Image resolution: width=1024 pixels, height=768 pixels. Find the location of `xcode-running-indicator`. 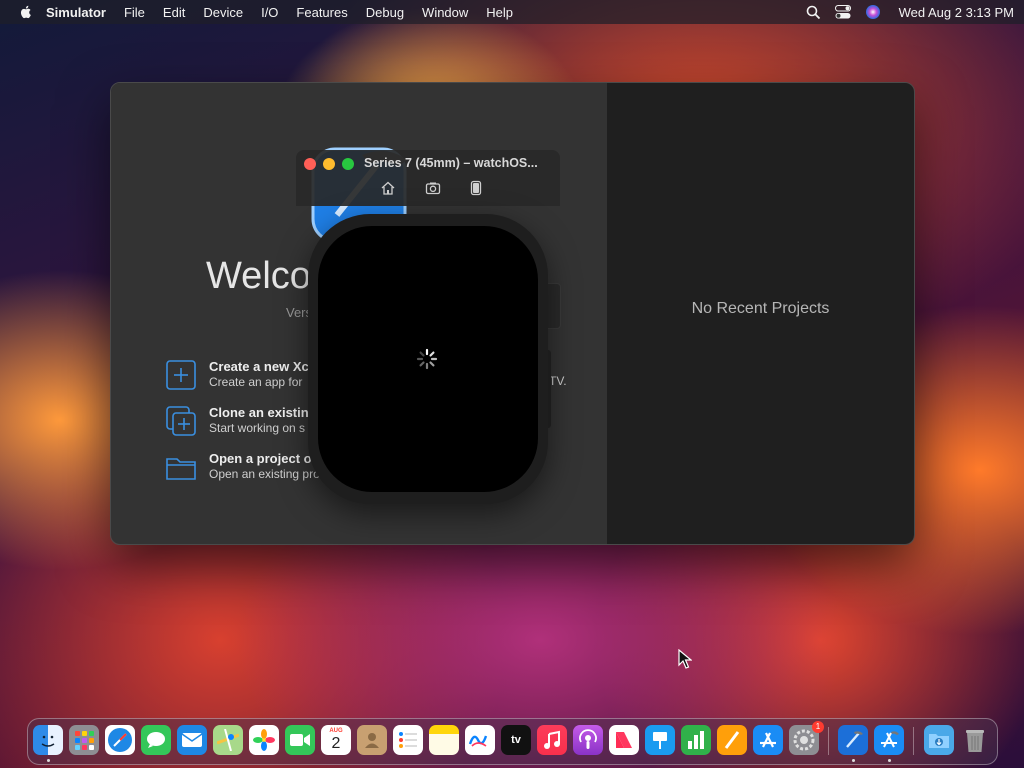

xcode-running-indicator is located at coordinates (853, 760).